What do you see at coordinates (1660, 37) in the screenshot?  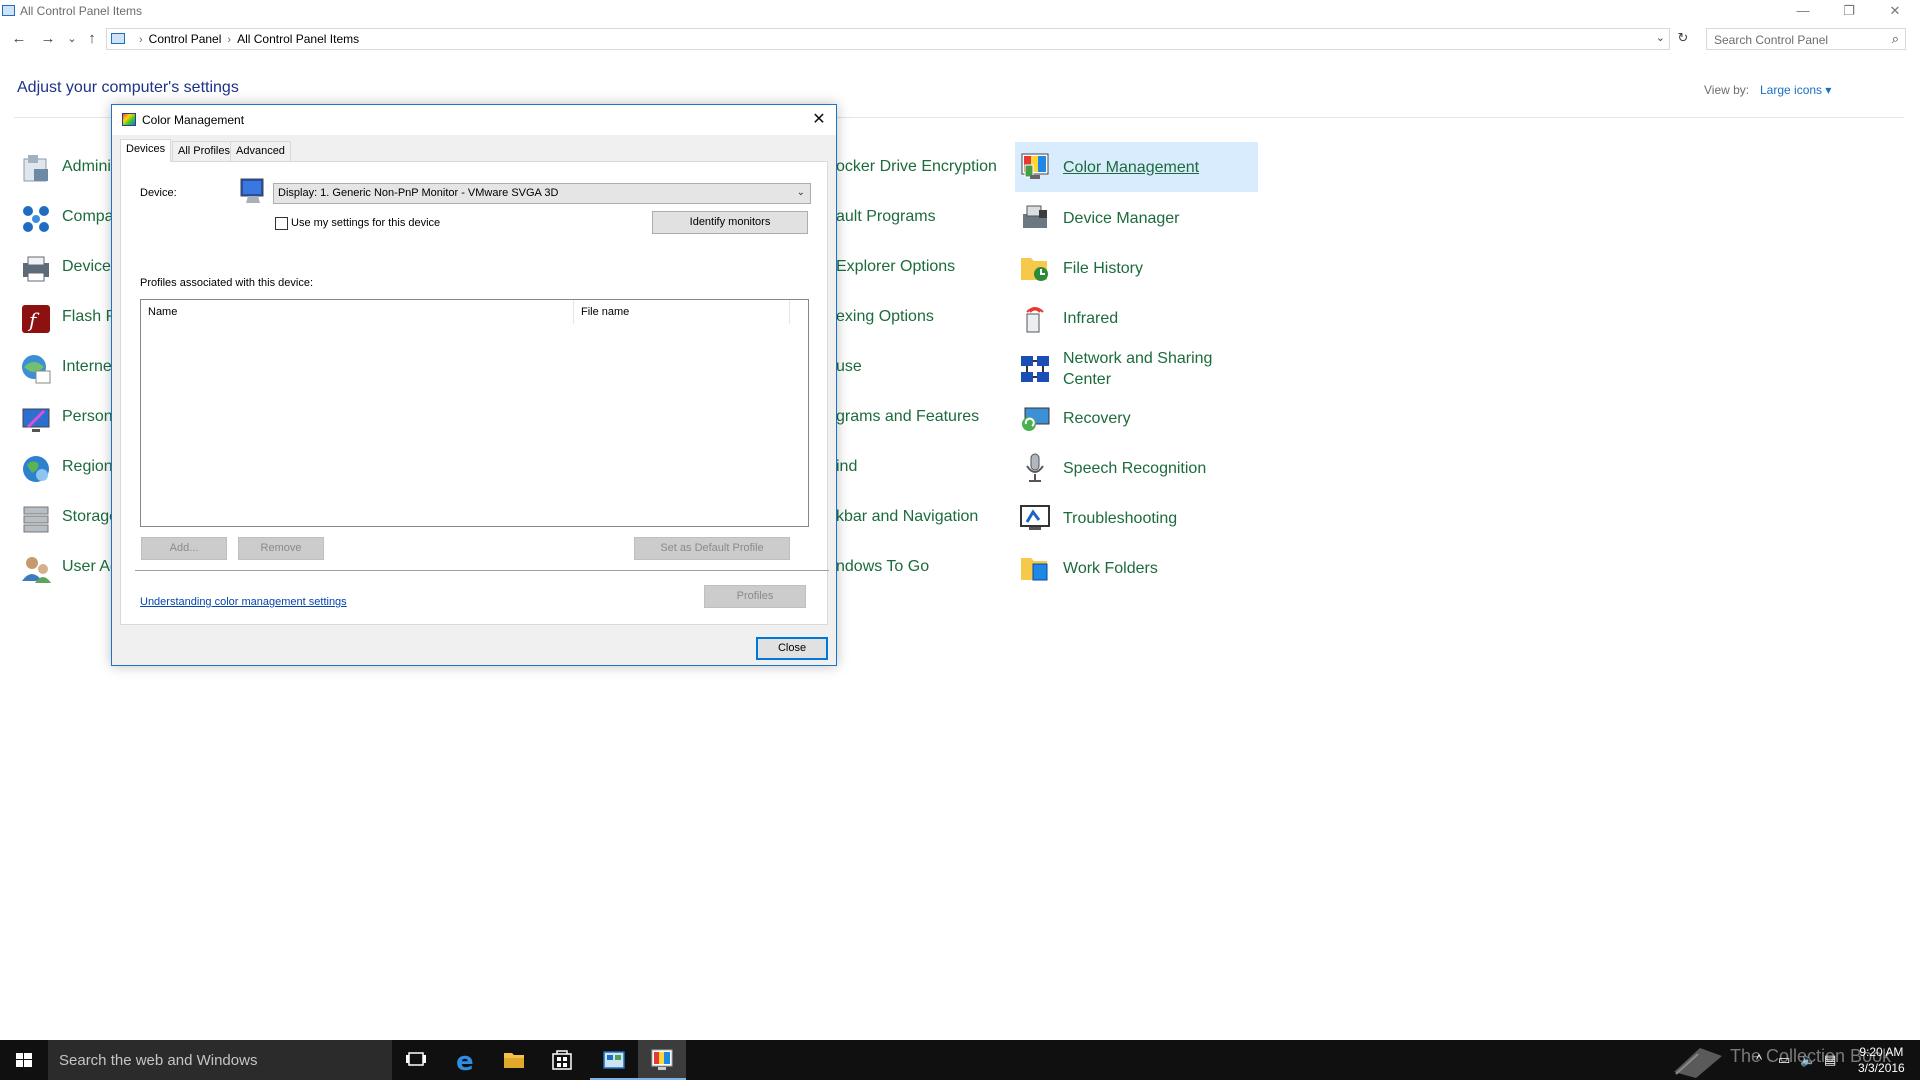 I see `chevron-down-icon: ⌄` at bounding box center [1660, 37].